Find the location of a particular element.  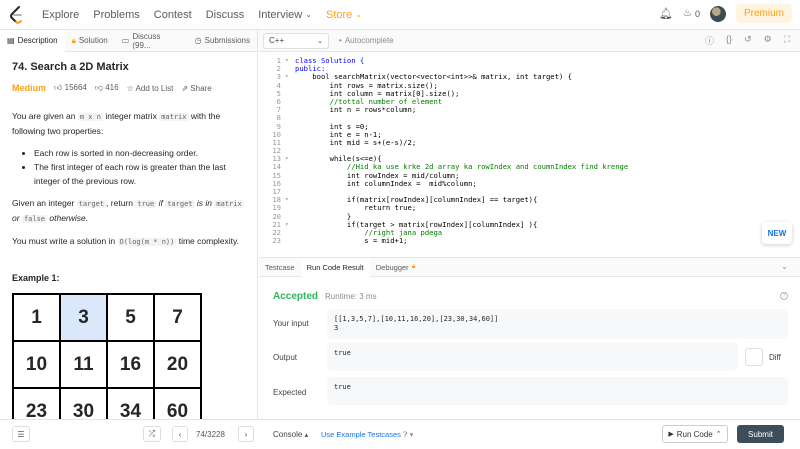

inline-code: m x n is located at coordinates (90, 117).